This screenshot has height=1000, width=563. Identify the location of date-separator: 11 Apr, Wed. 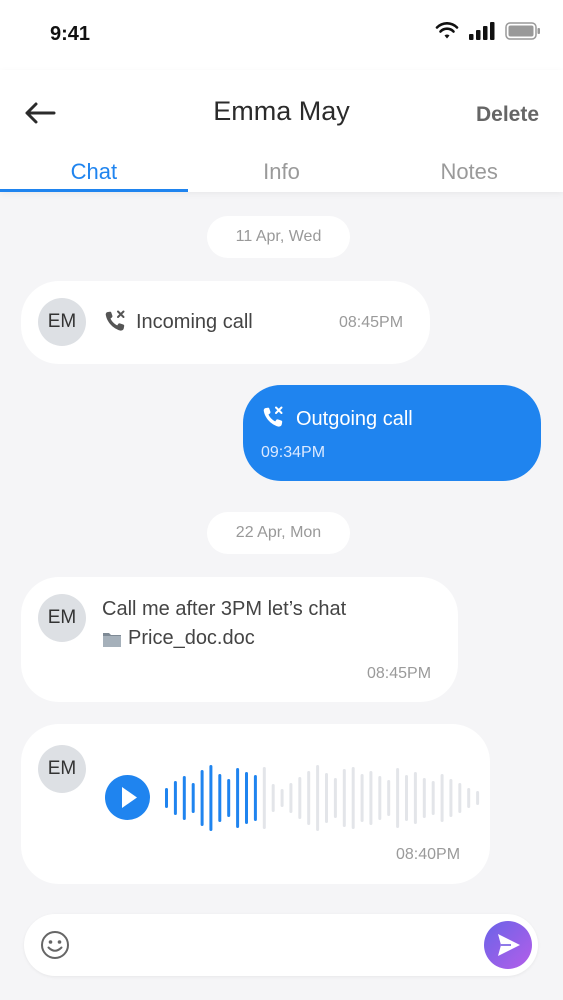
(278, 237).